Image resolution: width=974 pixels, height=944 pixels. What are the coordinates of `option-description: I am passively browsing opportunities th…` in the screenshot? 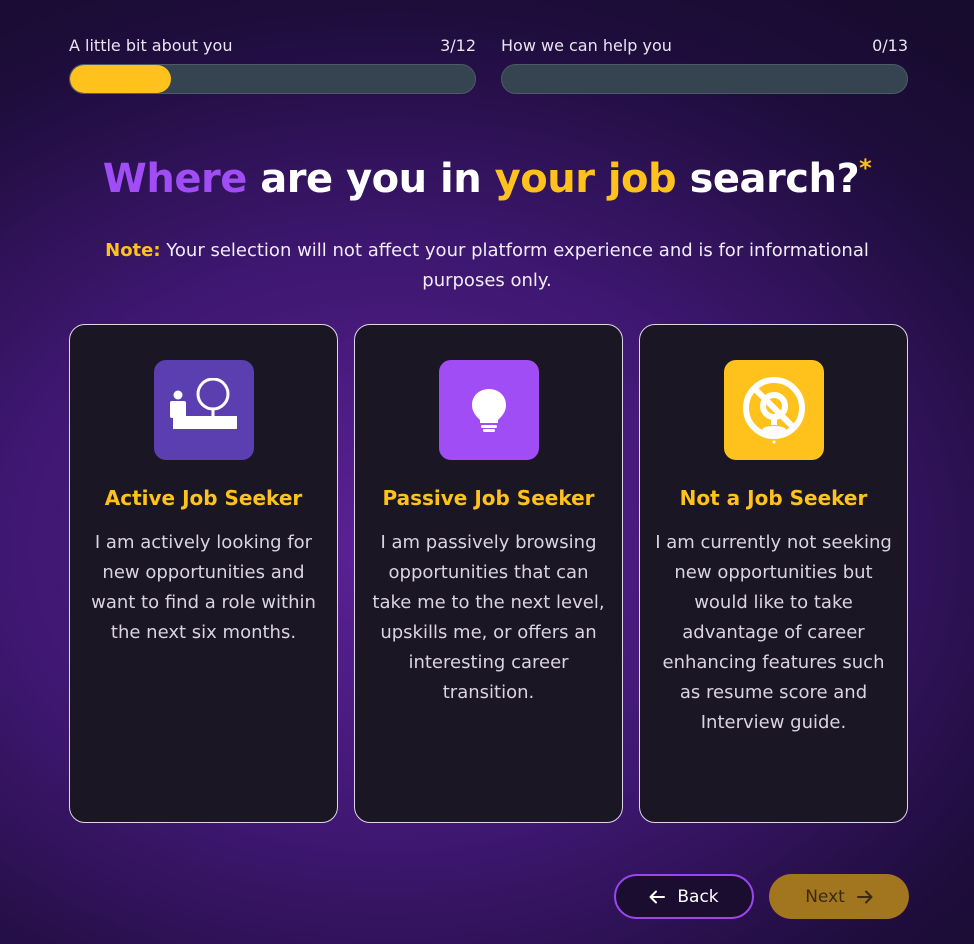 It's located at (488, 617).